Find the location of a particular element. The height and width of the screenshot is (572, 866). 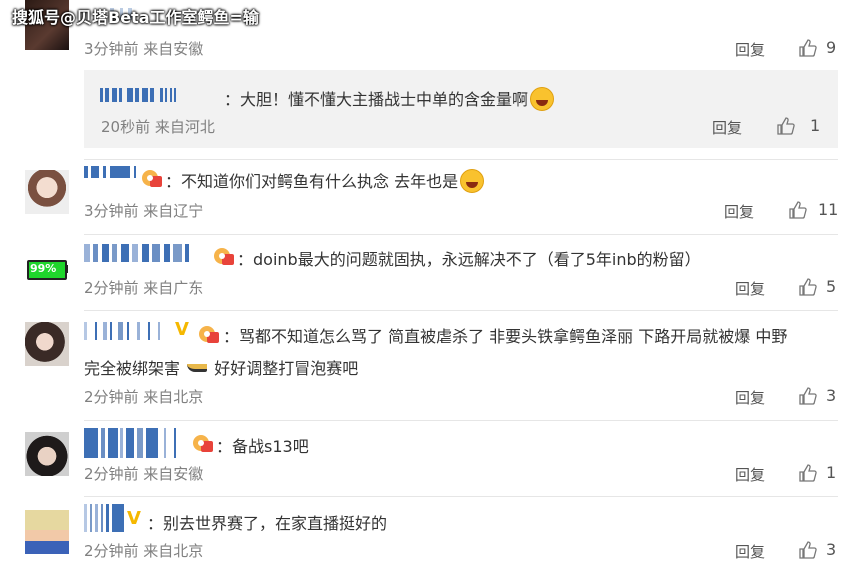

battery-label: 99% is located at coordinates (43, 268).